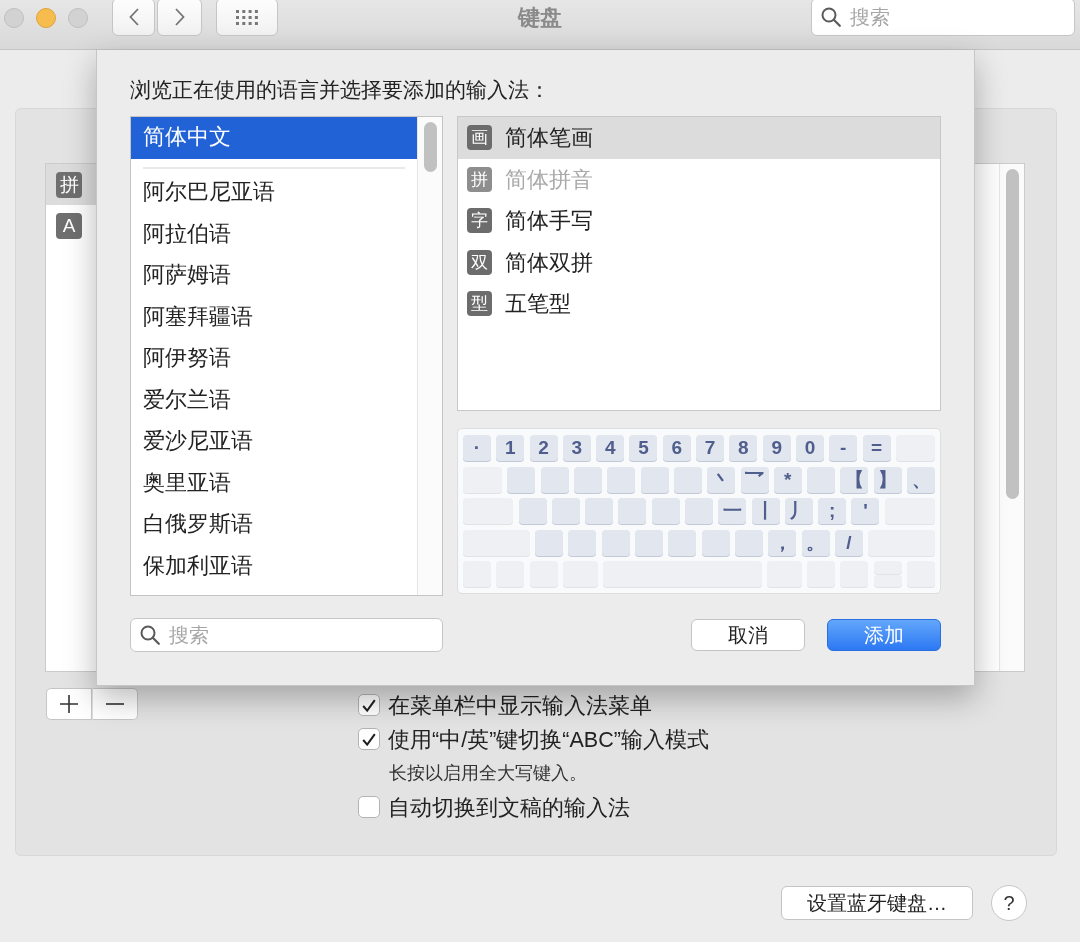  Describe the element at coordinates (787, 479) in the screenshot. I see `keyboard-key: *` at that location.